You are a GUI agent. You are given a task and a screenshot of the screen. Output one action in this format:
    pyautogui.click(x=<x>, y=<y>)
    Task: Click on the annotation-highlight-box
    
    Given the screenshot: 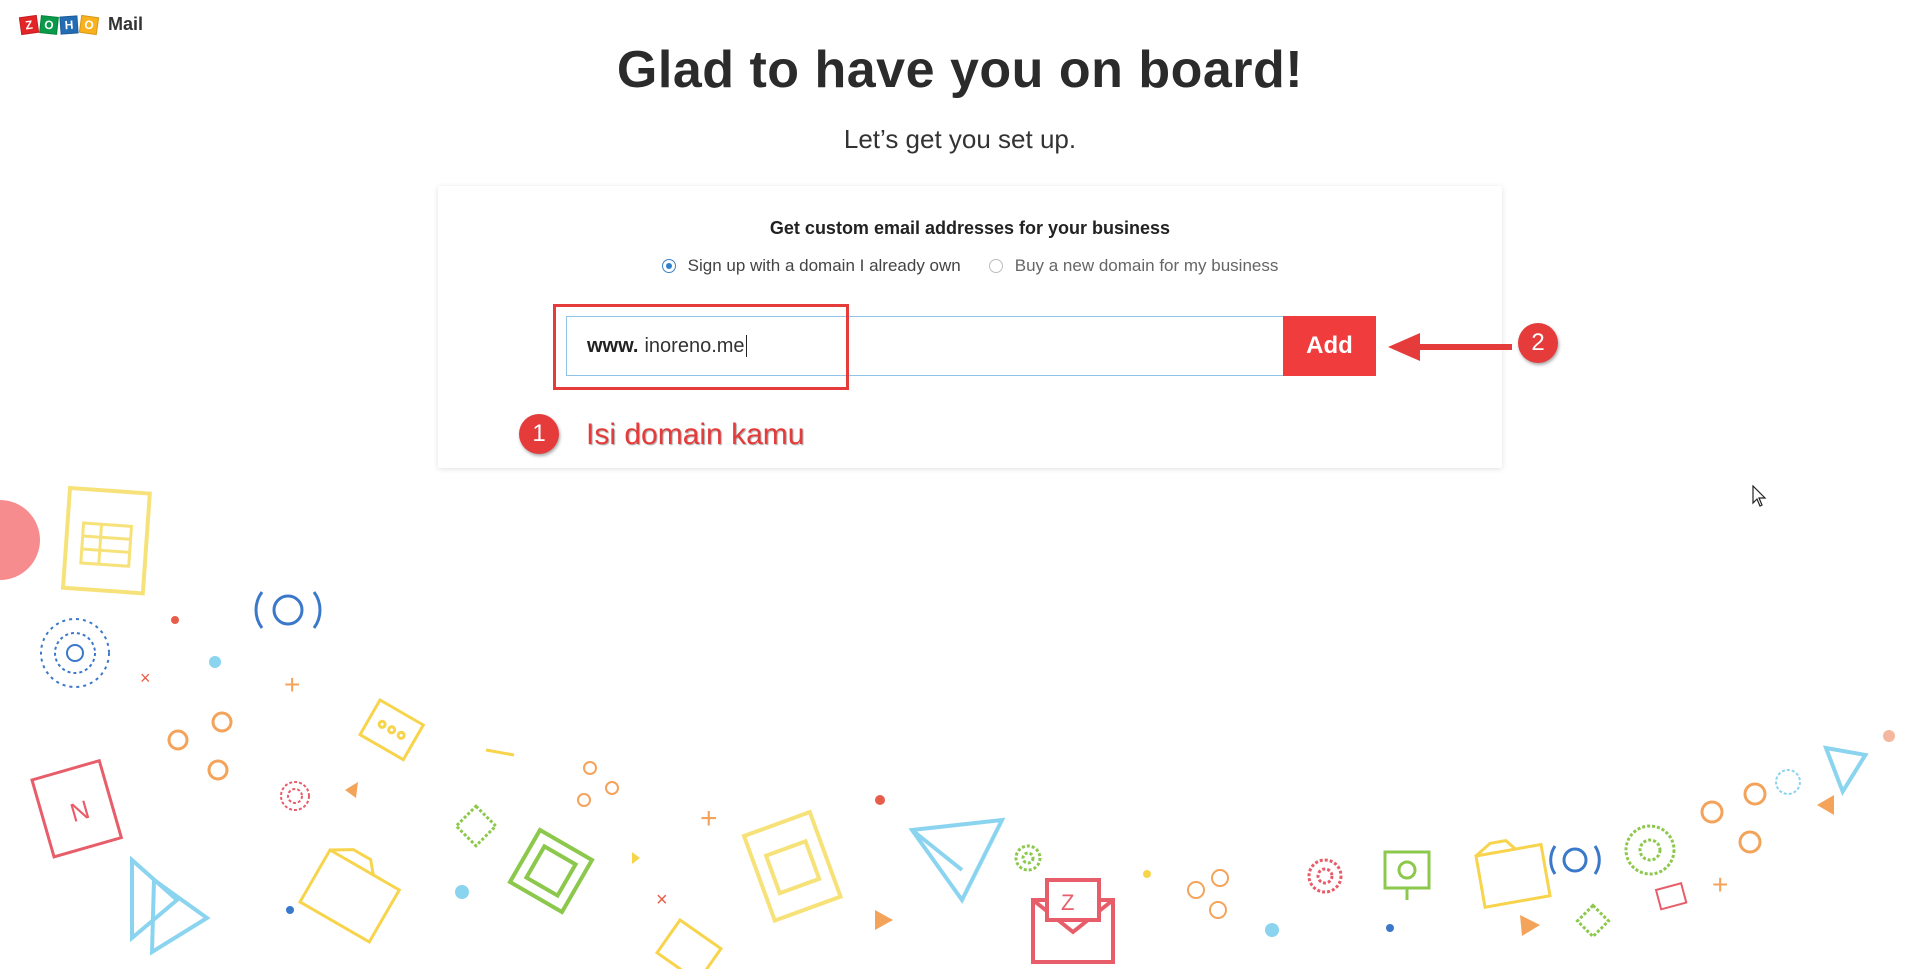 What is the action you would take?
    pyautogui.click(x=701, y=347)
    